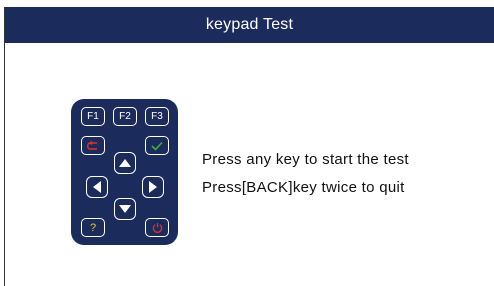 The image size is (494, 286). I want to click on checkmark-icon, so click(157, 146).